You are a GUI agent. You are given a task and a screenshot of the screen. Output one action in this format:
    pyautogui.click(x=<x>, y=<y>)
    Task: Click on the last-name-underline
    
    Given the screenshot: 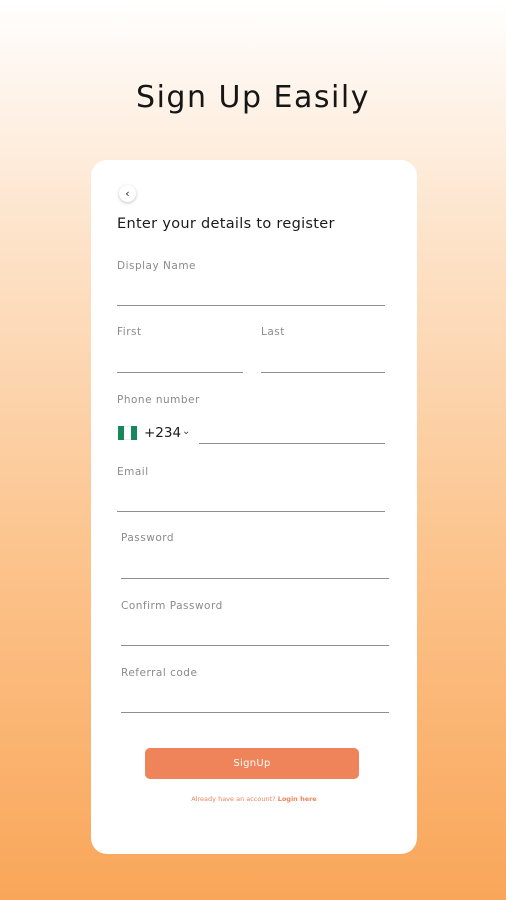 What is the action you would take?
    pyautogui.click(x=323, y=372)
    